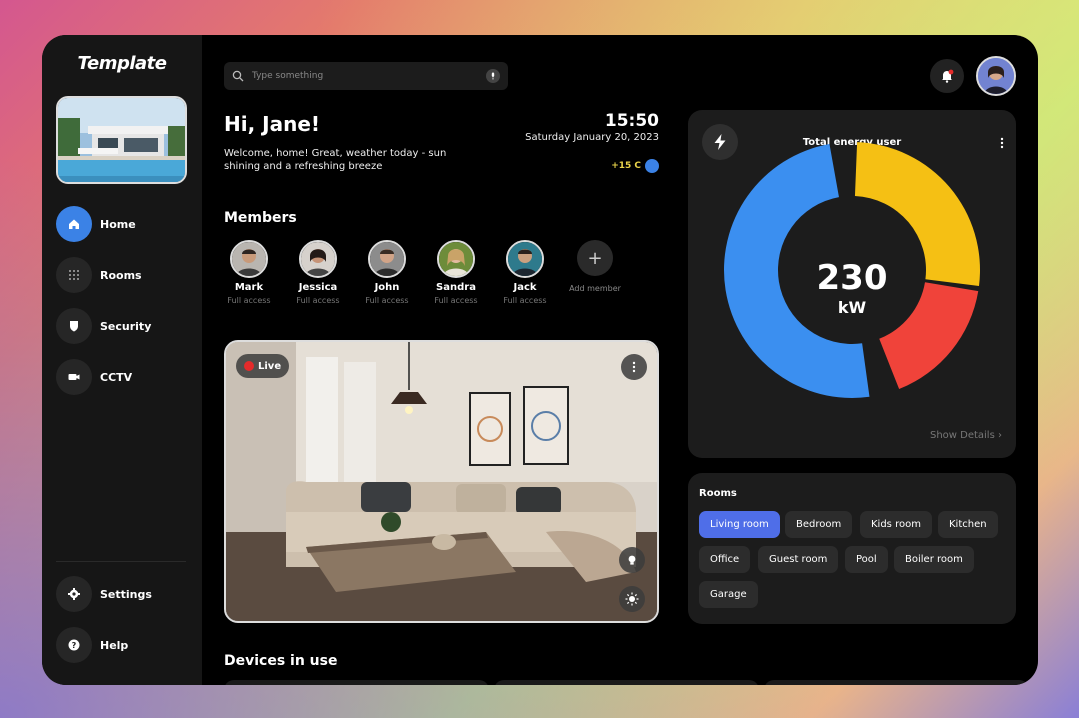  What do you see at coordinates (122, 63) in the screenshot?
I see `app-logo: Template` at bounding box center [122, 63].